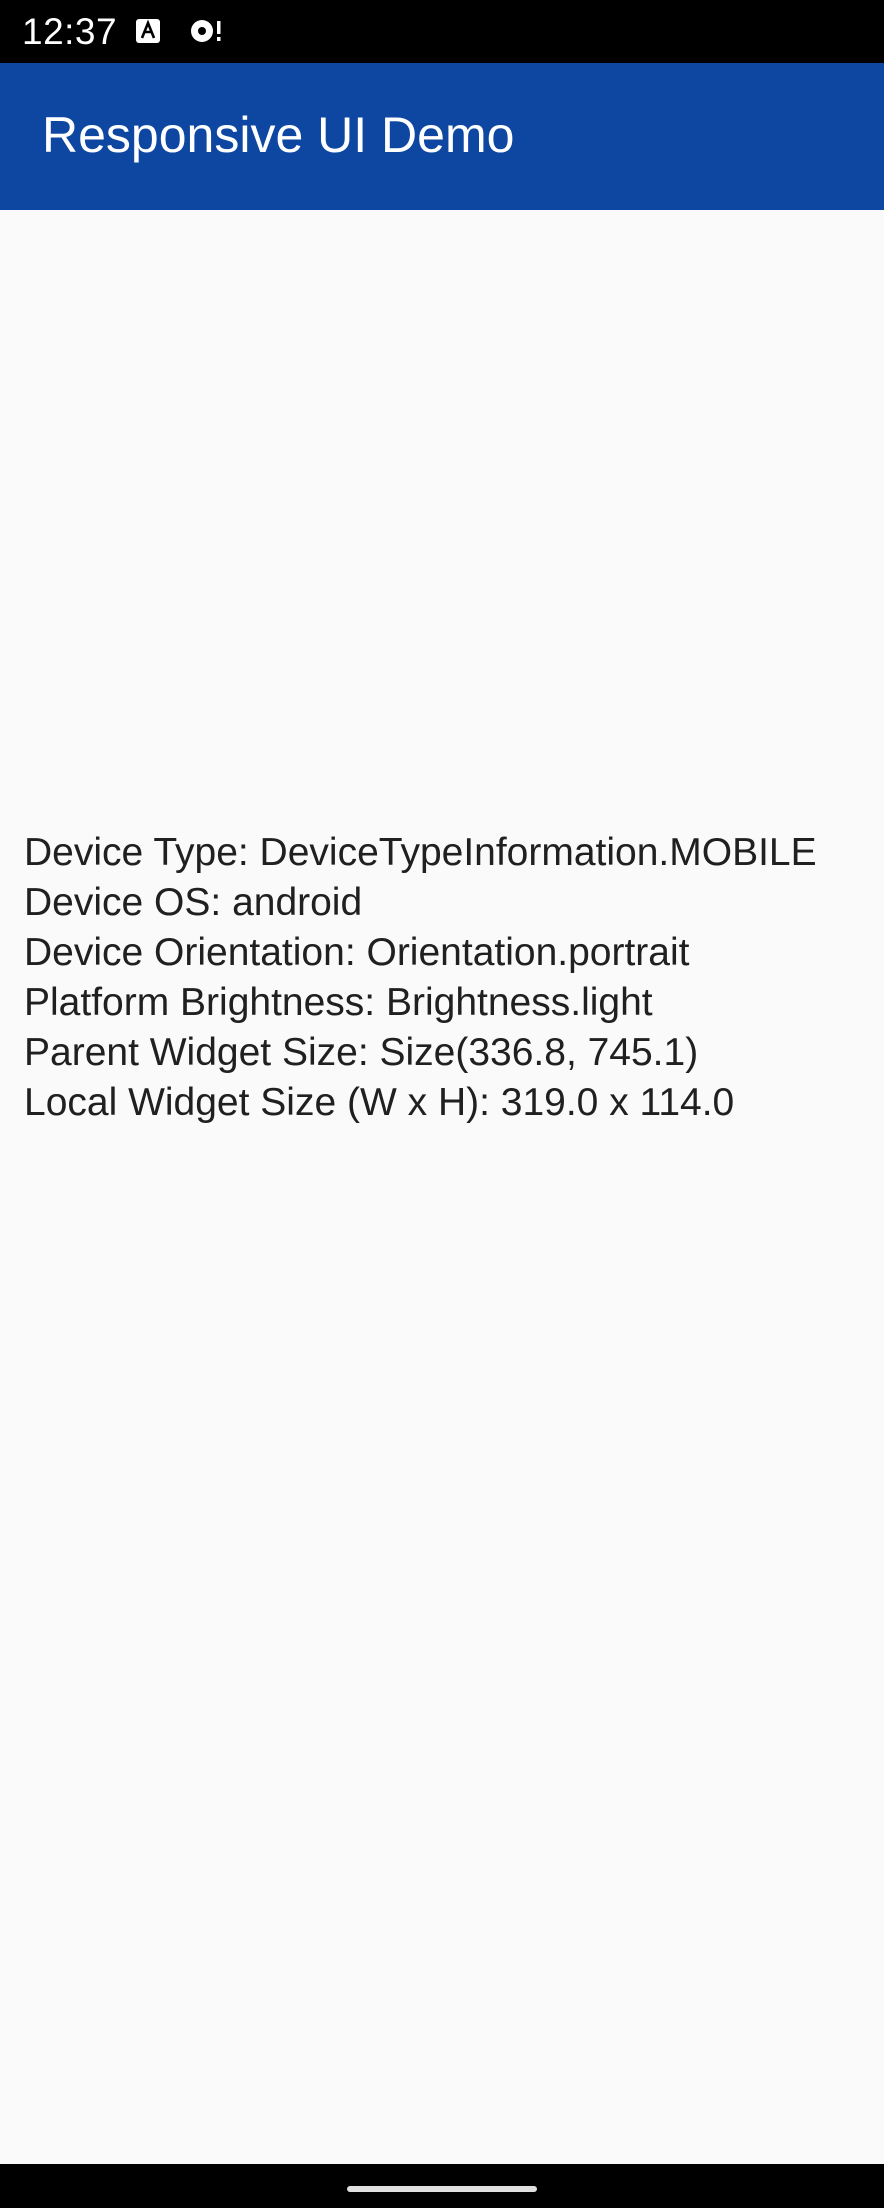 The image size is (884, 2208). I want to click on status-time: 12:37, so click(70, 31).